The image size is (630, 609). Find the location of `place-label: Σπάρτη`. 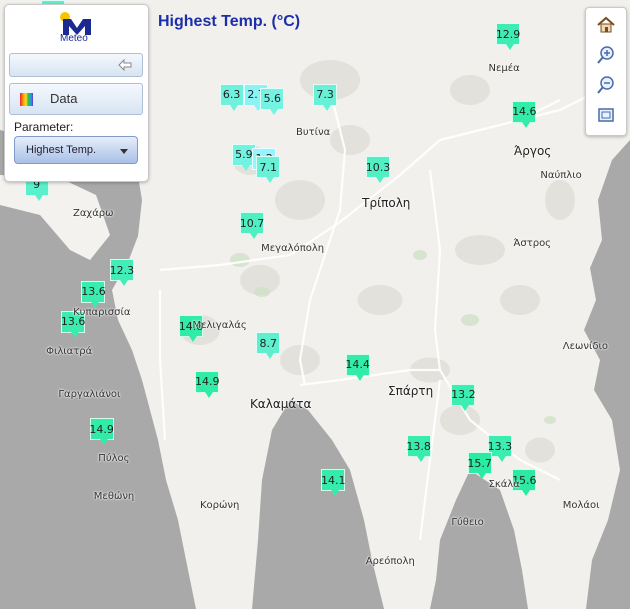

place-label: Σπάρτη is located at coordinates (411, 391).